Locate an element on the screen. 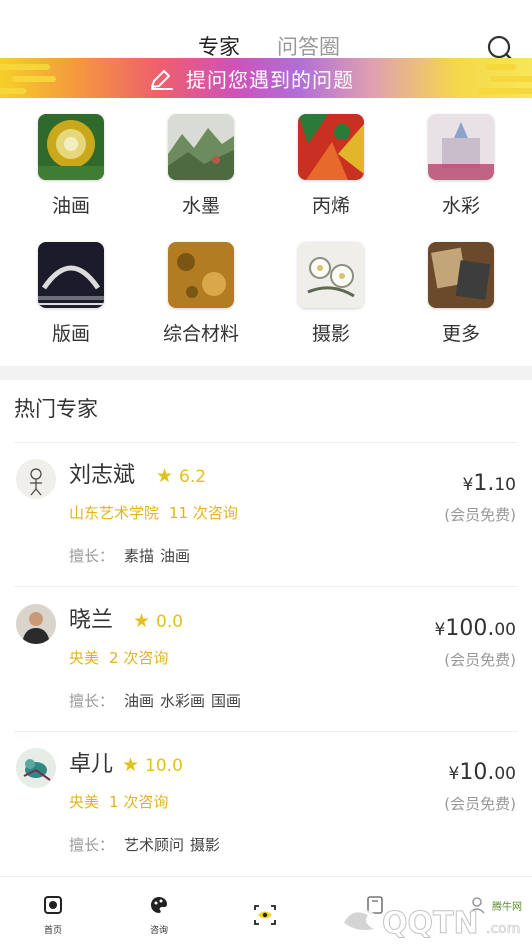 The height and width of the screenshot is (946, 532). price-decimal: 10 is located at coordinates (505, 485).